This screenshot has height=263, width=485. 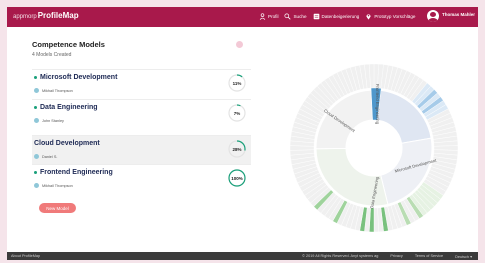 I want to click on progress-label: 100%, so click(x=237, y=178).